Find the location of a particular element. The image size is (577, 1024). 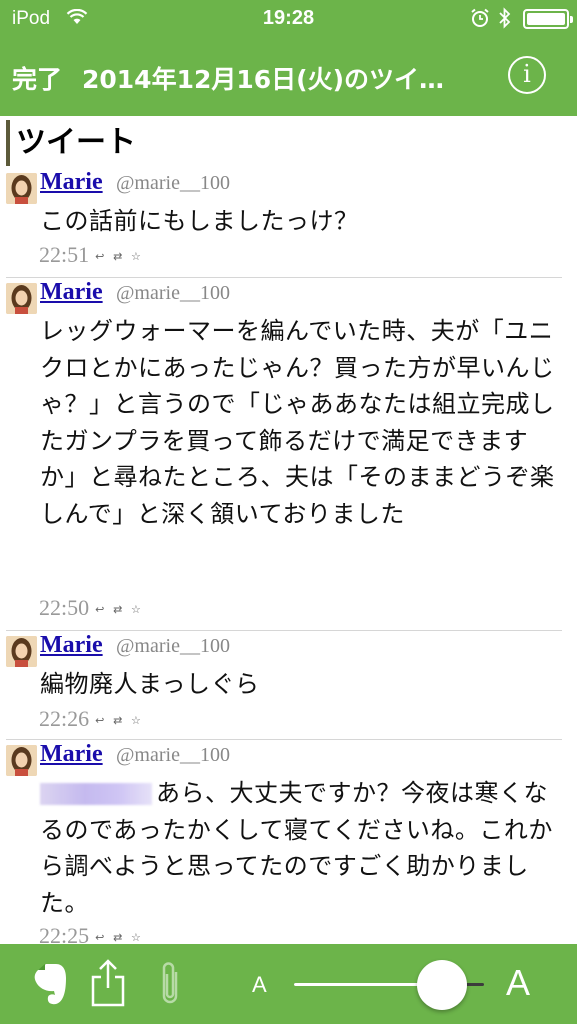

tweet-meta: 22:50 ↩ ⇄ ☆ is located at coordinates (91, 608).